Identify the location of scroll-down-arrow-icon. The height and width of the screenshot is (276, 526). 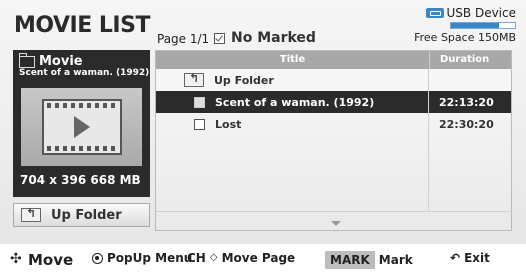
(336, 223).